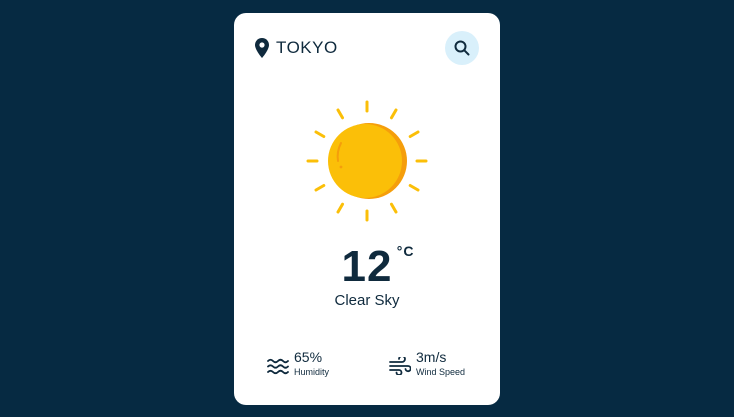  What do you see at coordinates (307, 47) in the screenshot?
I see `city-name: TOKYO` at bounding box center [307, 47].